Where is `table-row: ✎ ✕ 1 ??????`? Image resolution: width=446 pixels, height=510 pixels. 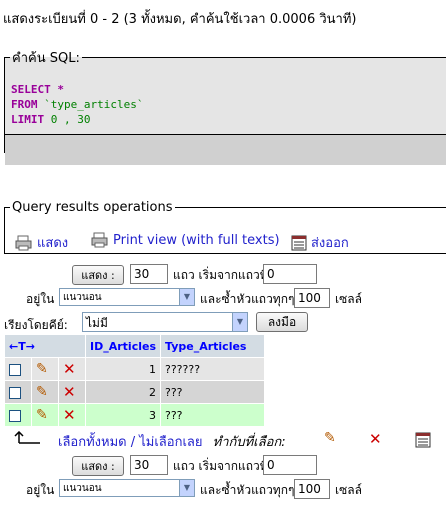
table-row: ✎ ✕ 1 ?????? is located at coordinates (134, 369).